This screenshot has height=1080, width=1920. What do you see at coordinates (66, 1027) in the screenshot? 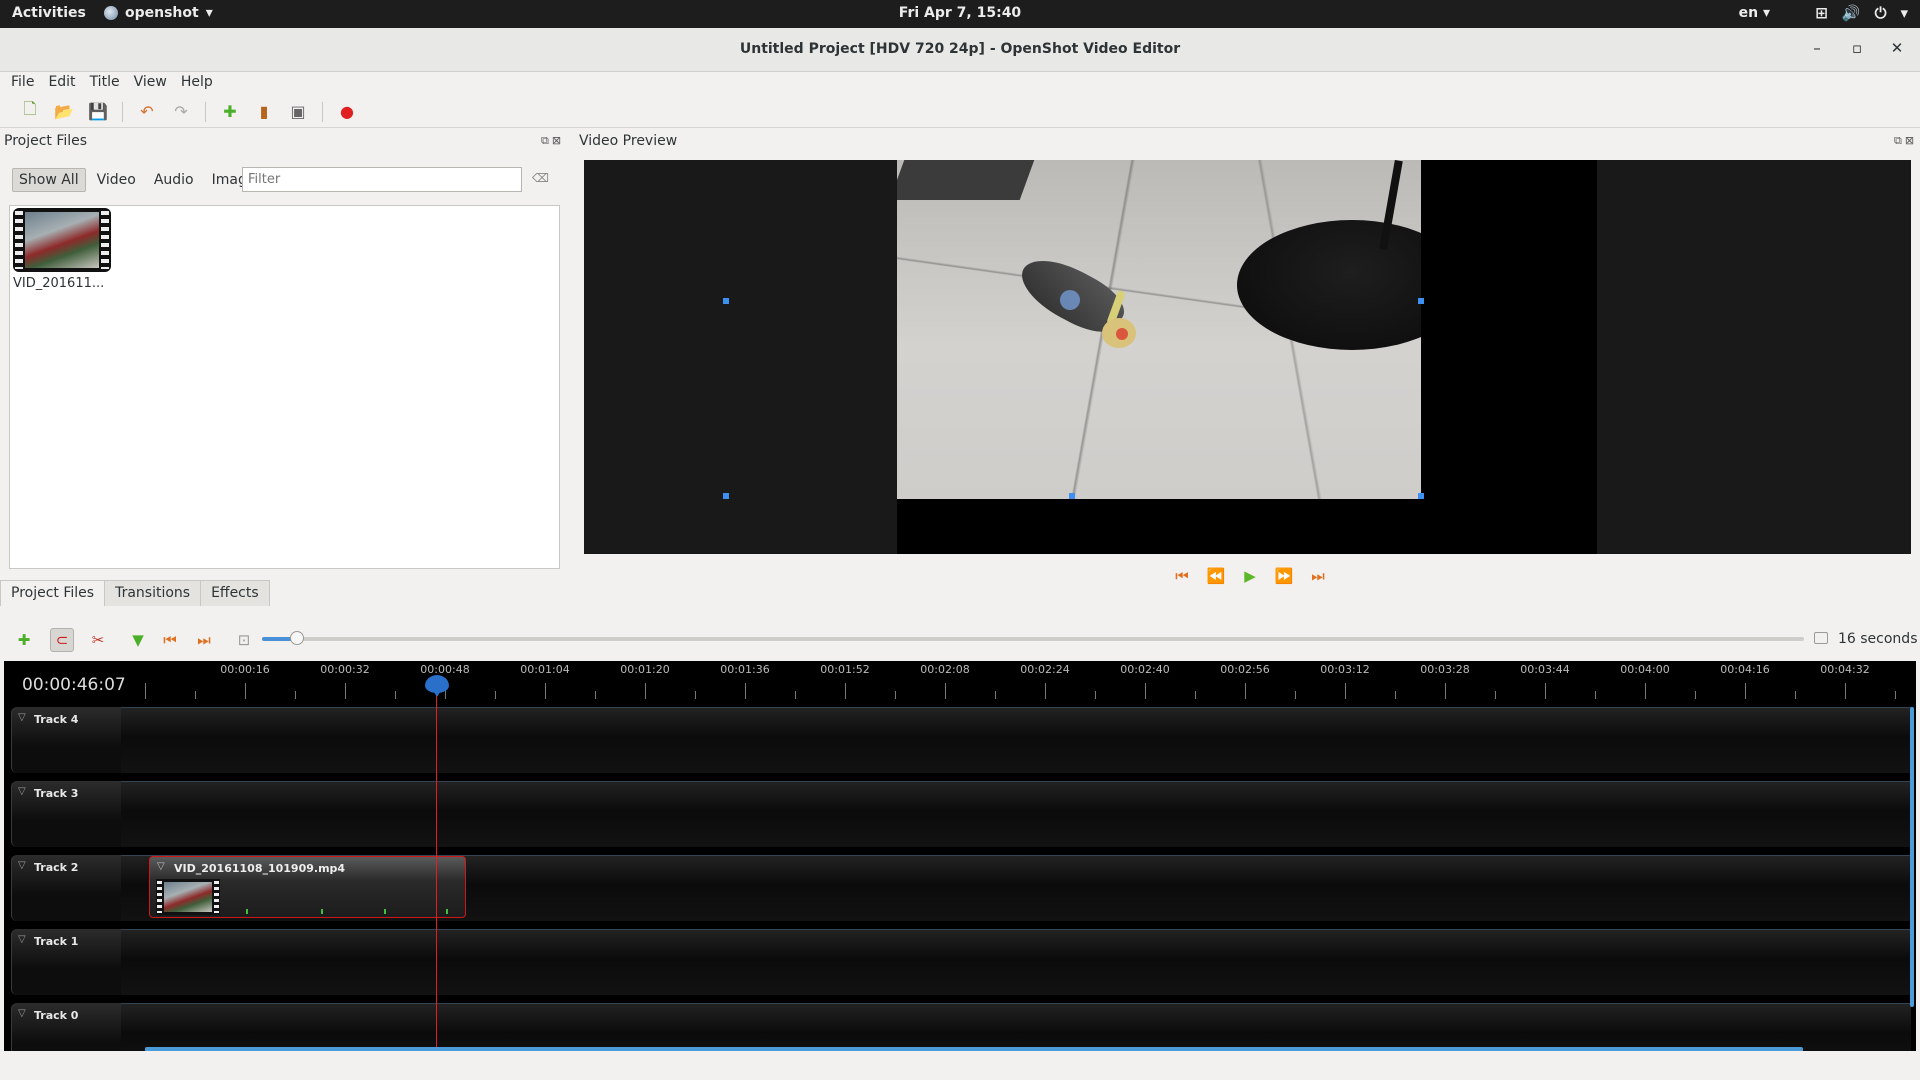
I see `track-header: ▽ Track 0` at bounding box center [66, 1027].